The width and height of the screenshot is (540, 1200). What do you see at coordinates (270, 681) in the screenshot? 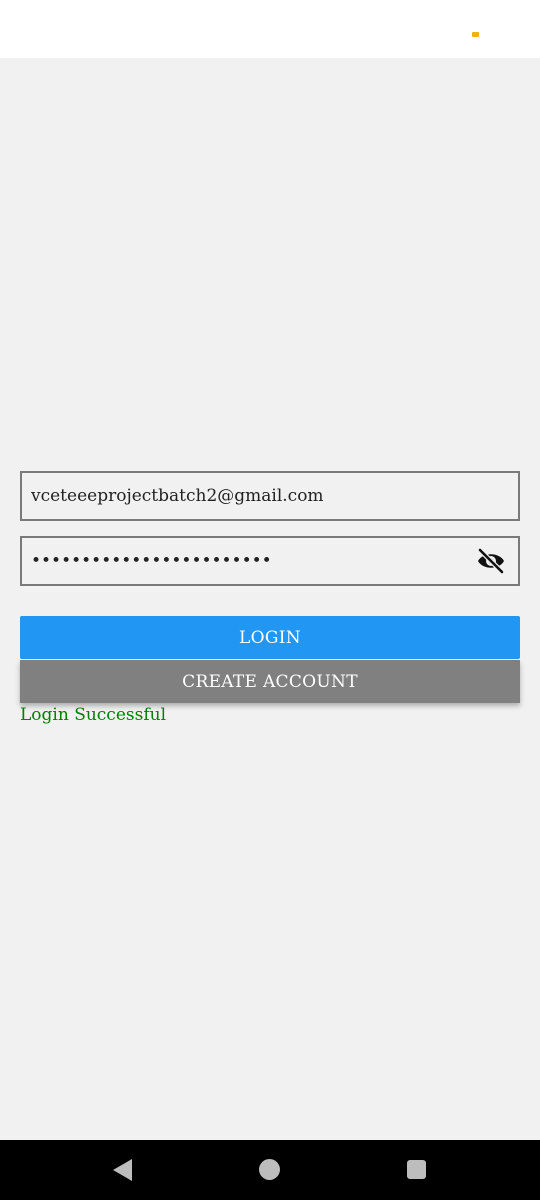
I see `create-account-button: CREATE ACCOUNT` at bounding box center [270, 681].